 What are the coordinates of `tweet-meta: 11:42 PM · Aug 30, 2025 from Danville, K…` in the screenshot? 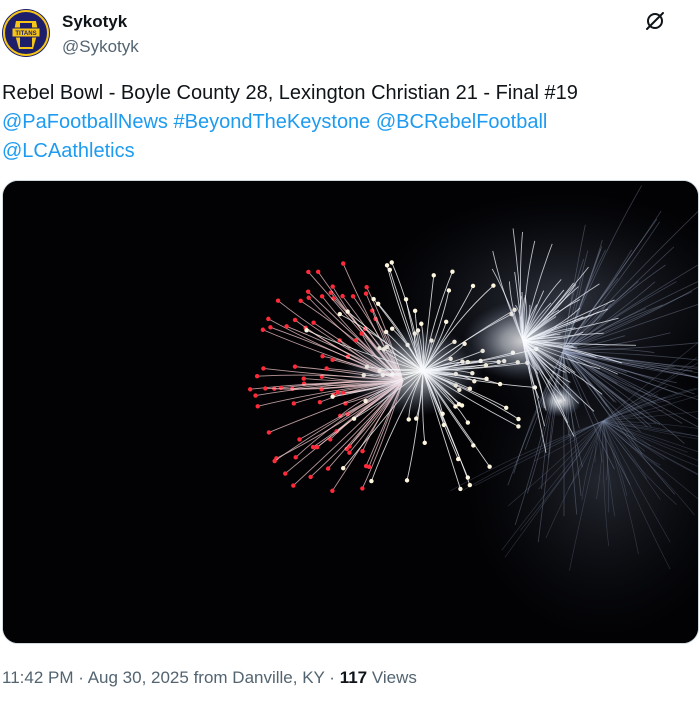 It's located at (209, 677).